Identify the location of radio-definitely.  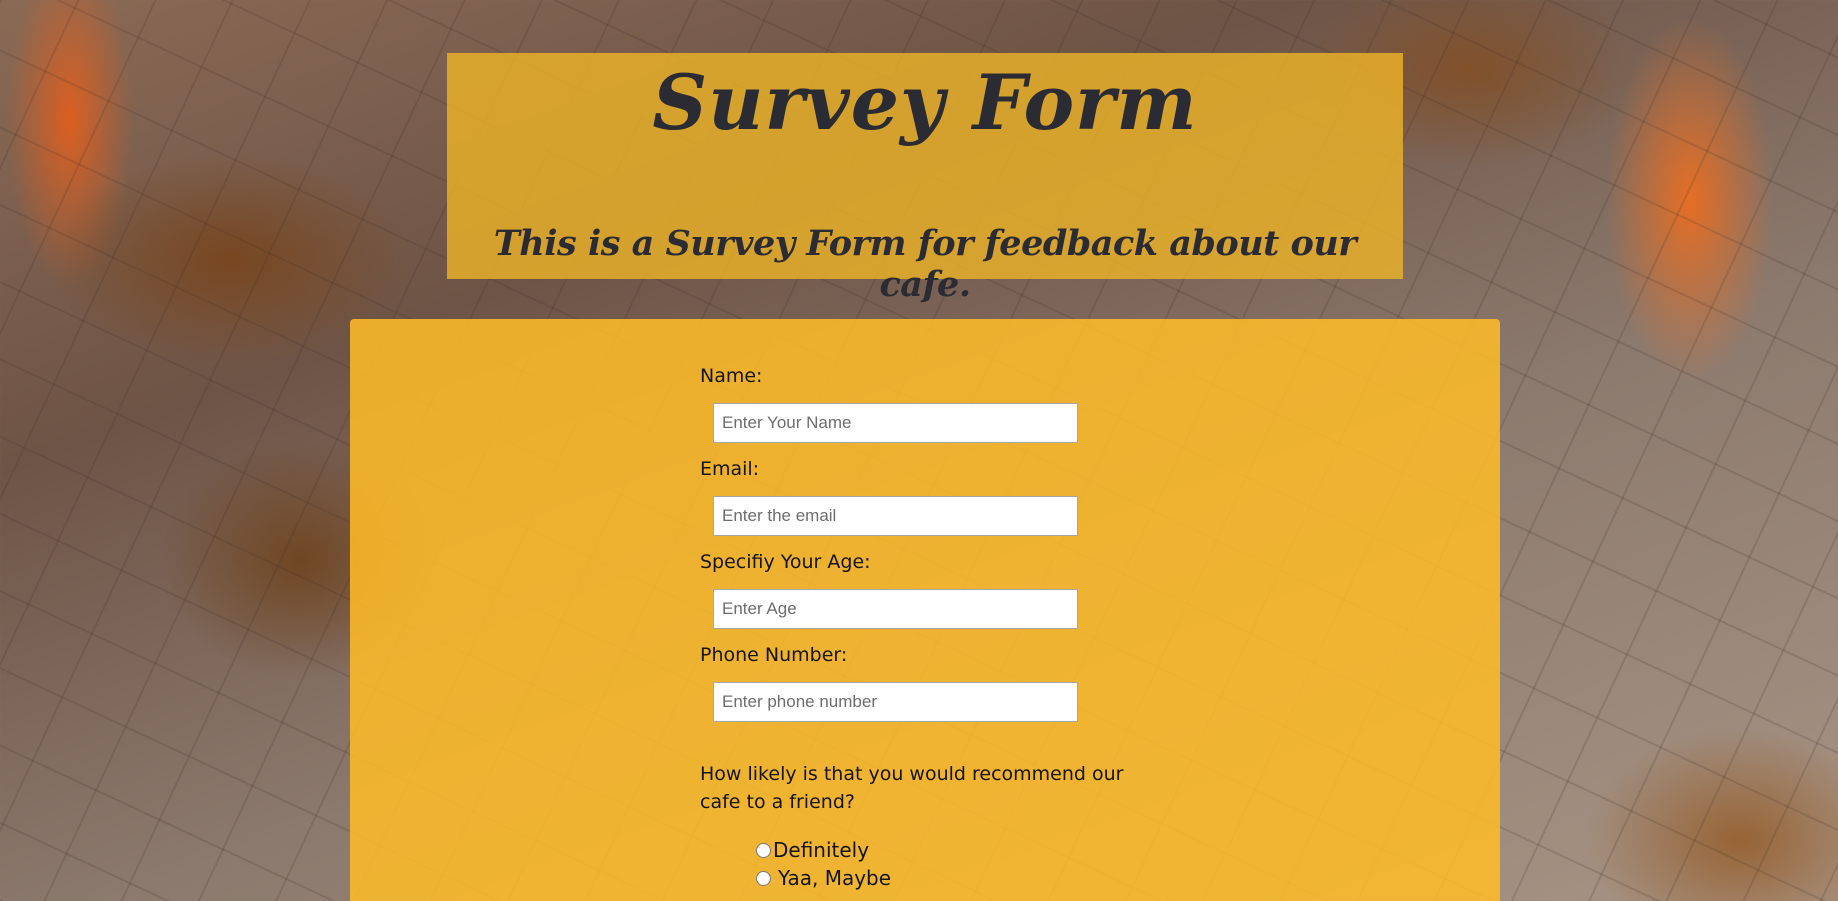
(763, 850).